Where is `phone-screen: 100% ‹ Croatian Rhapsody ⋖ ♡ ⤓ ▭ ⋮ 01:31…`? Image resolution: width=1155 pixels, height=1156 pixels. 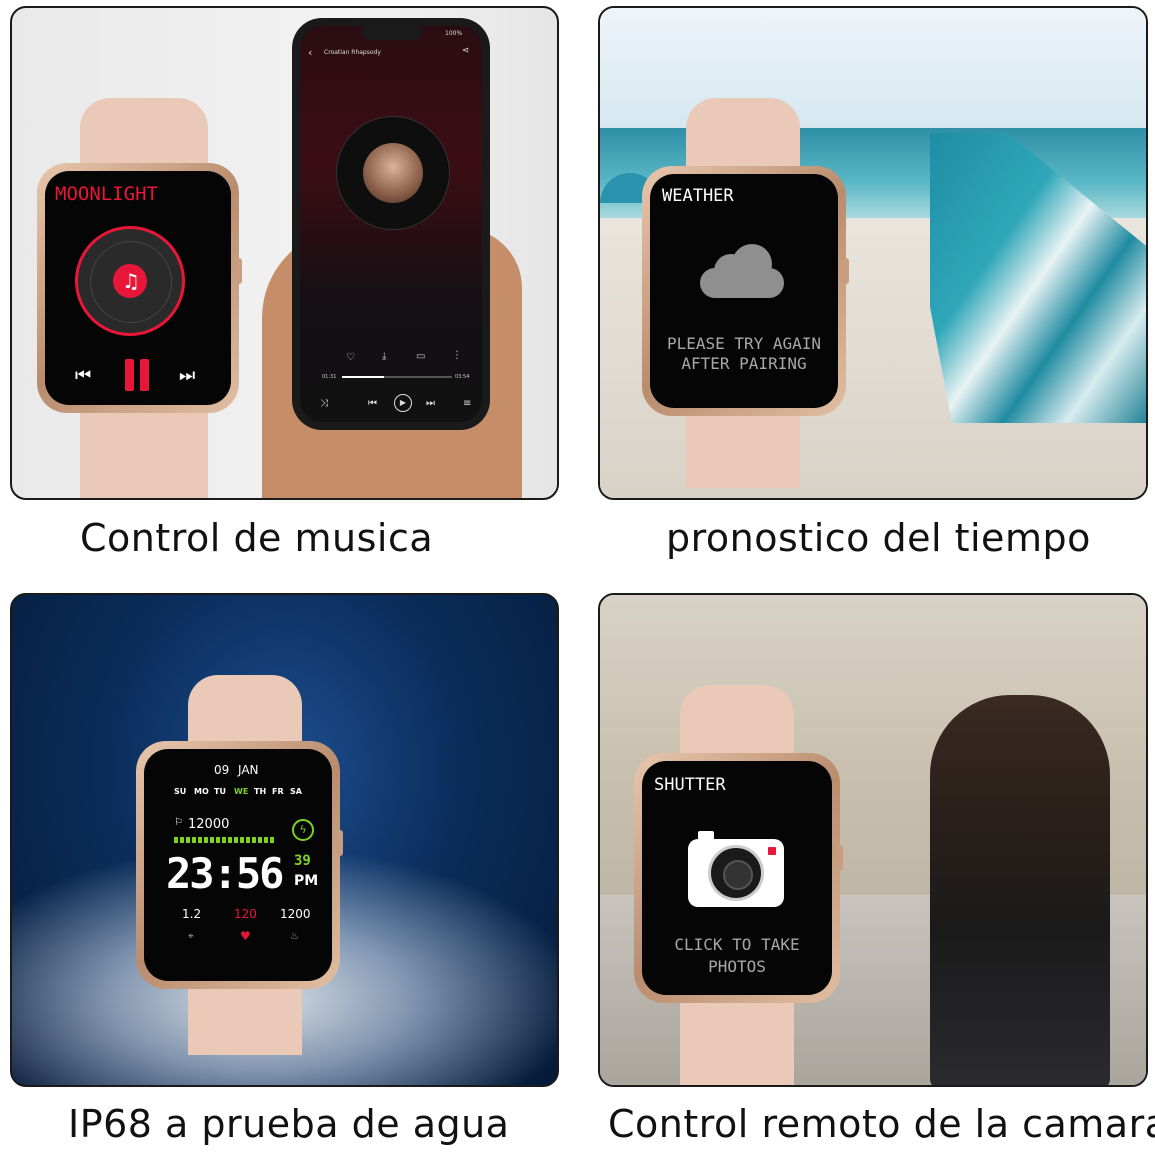 phone-screen: 100% ‹ Croatian Rhapsody ⋖ ♡ ⤓ ▭ ⋮ 01:31… is located at coordinates (391, 224).